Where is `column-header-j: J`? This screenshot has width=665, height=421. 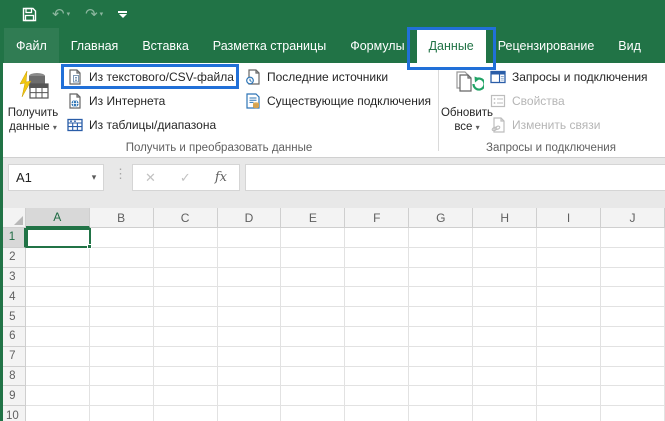
column-header-j: J is located at coordinates (633, 218).